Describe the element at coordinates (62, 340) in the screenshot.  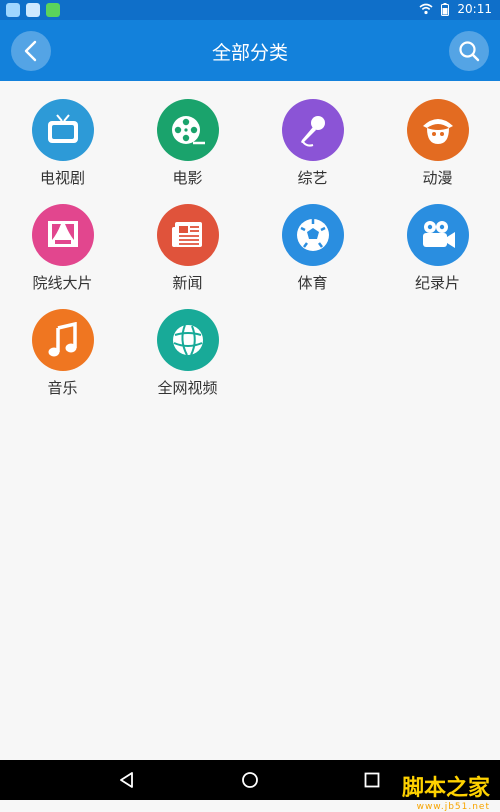
I see `music-note-icon` at that location.